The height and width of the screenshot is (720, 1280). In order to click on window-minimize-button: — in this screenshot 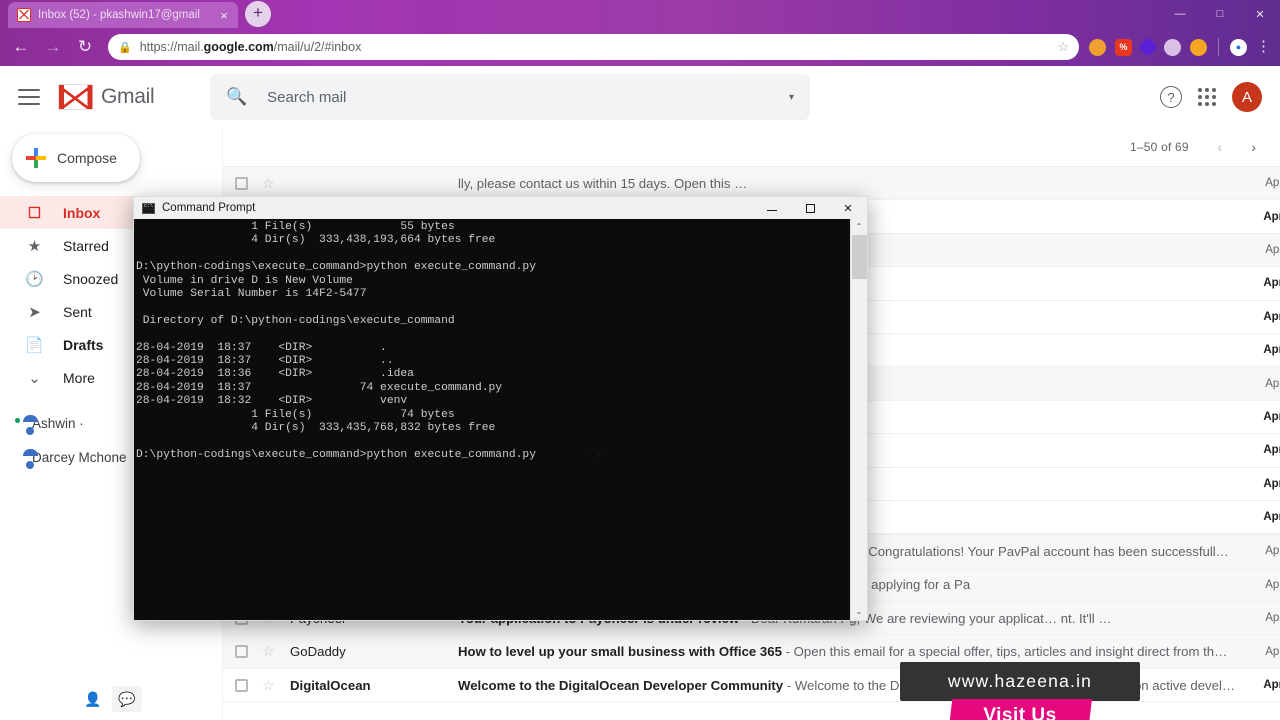, I will do `click(1180, 14)`.